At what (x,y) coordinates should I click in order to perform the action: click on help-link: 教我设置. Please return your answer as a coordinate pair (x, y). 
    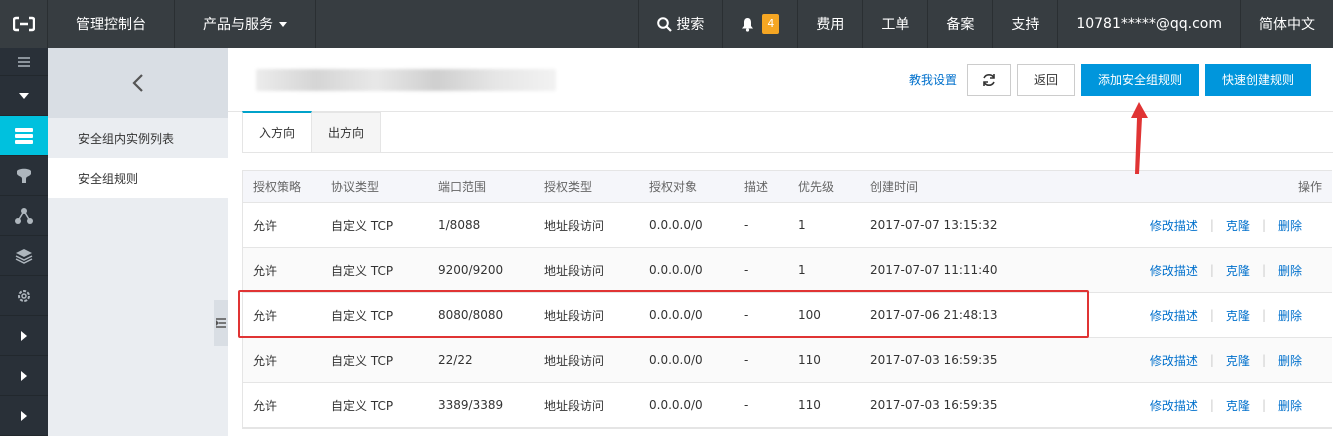
    Looking at the image, I should click on (933, 79).